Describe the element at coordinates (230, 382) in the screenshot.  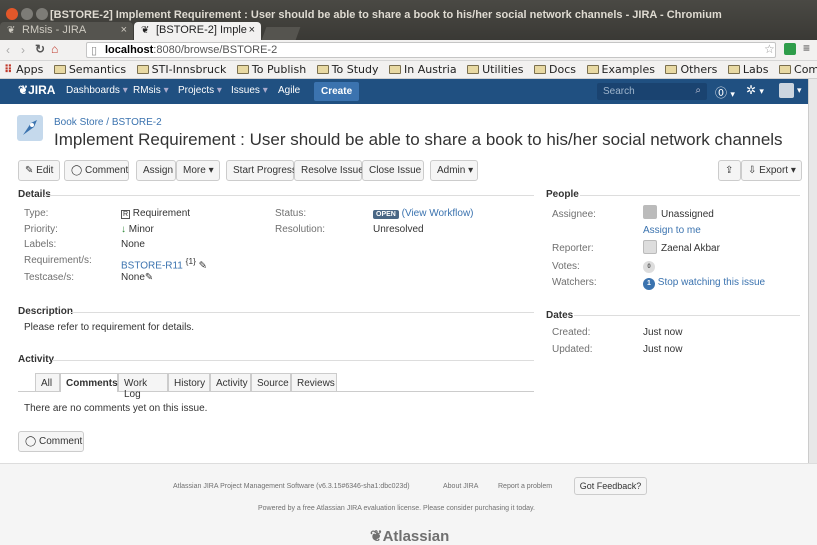
I see `tab-activity: Activity` at that location.